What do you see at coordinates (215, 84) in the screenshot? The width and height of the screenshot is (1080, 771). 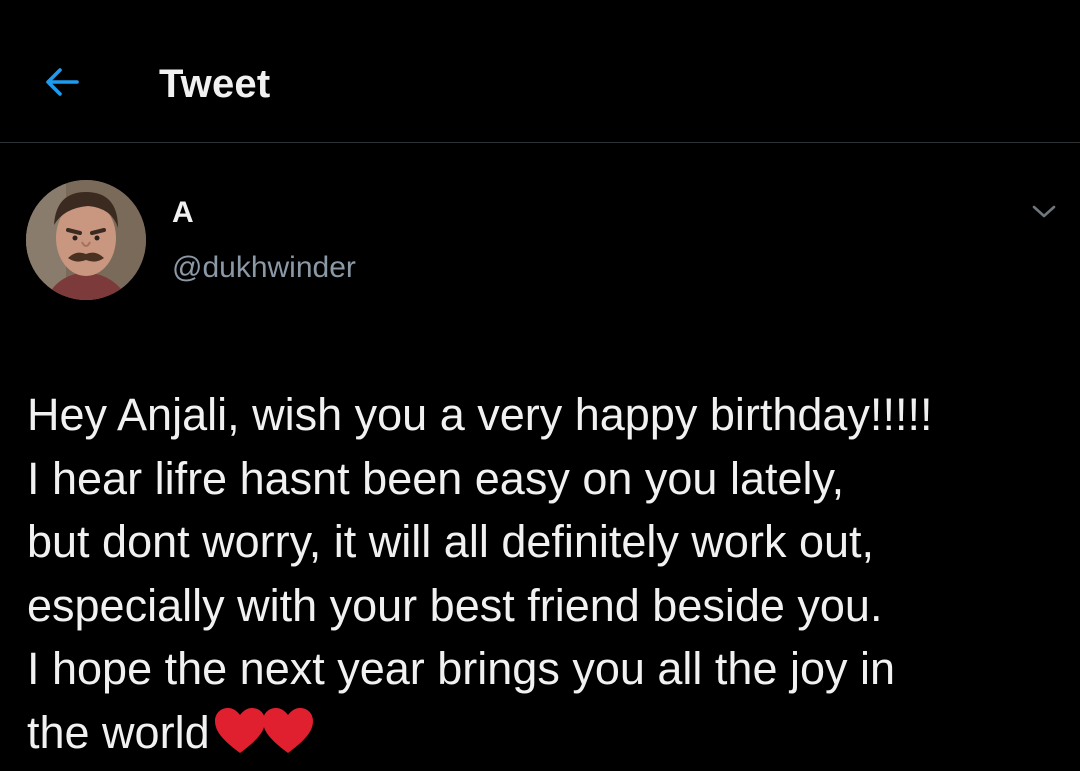 I see `page-title: Tweet` at bounding box center [215, 84].